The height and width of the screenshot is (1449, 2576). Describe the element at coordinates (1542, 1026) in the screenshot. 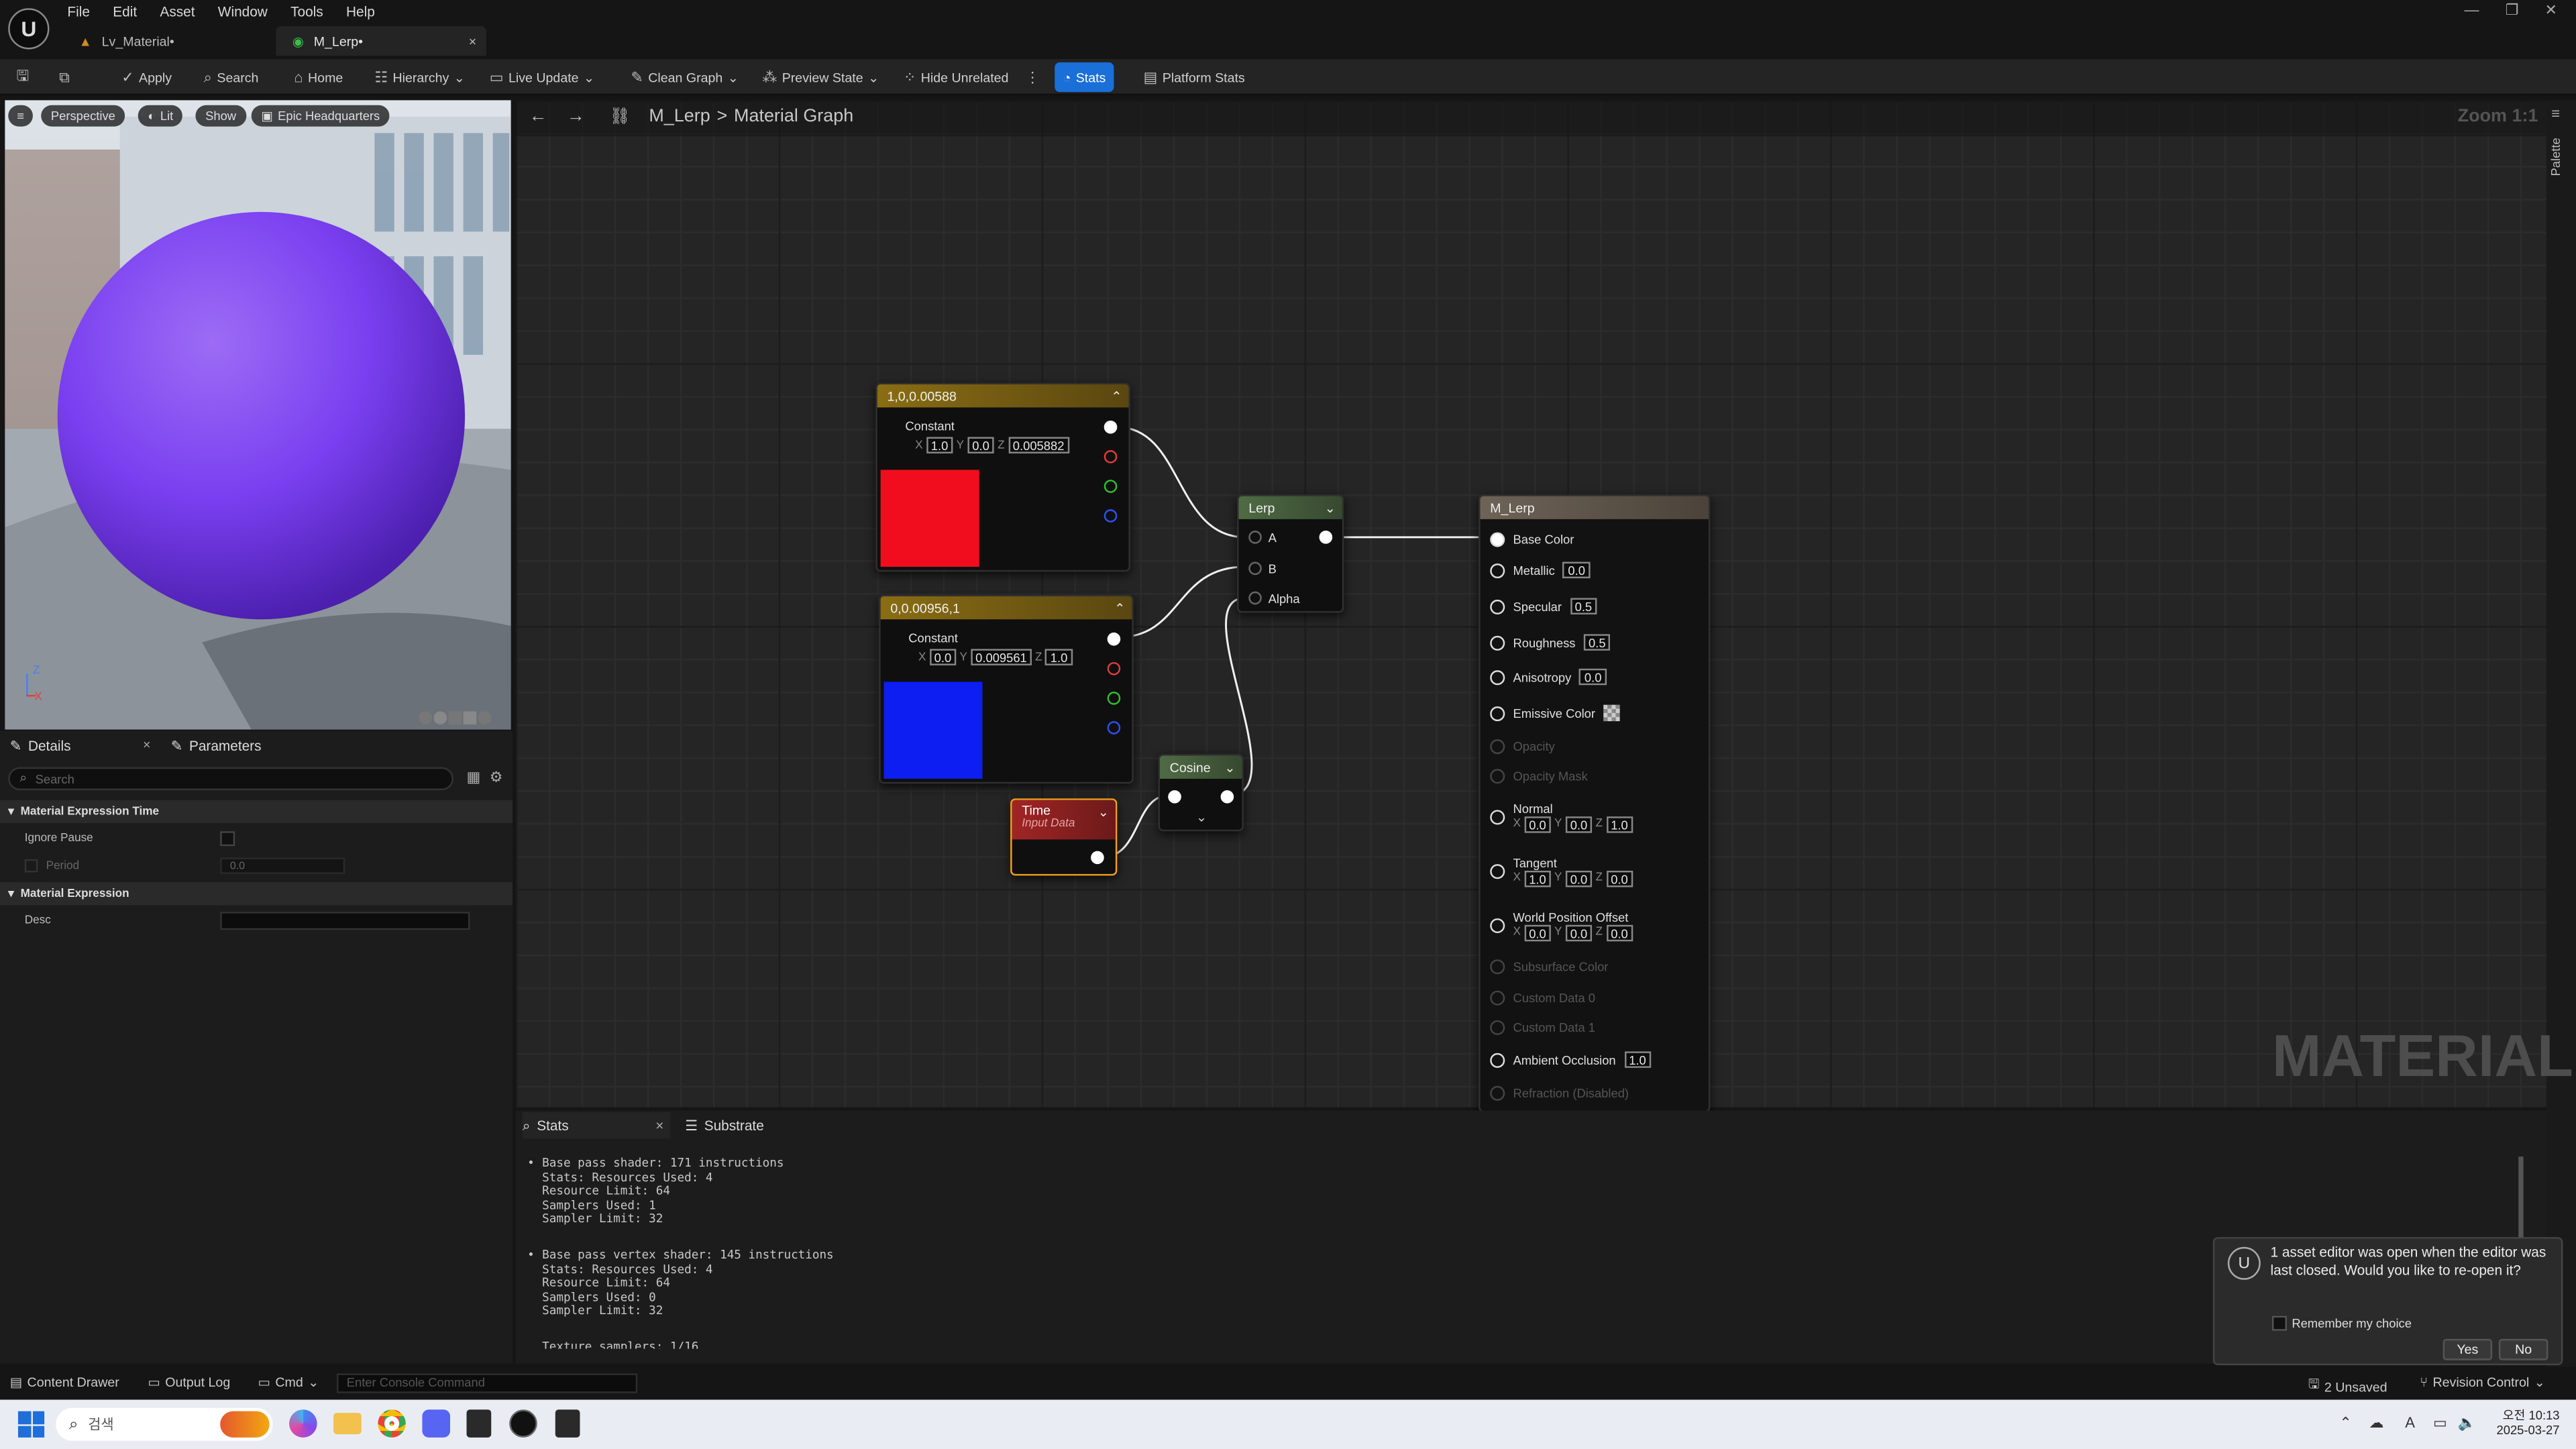

I see `custom-data-1-pin: Custom Data 1` at that location.